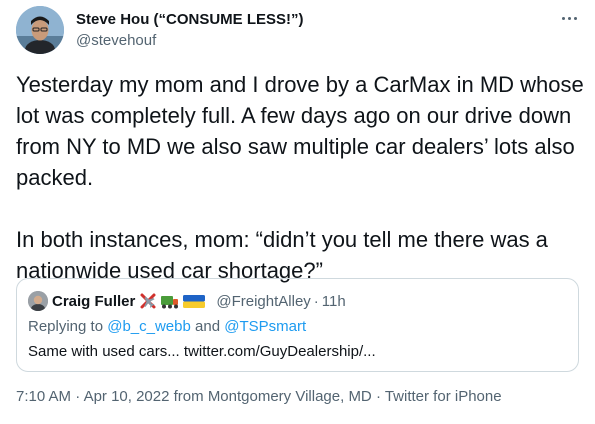  Describe the element at coordinates (188, 396) in the screenshot. I see `from-label: from` at that location.